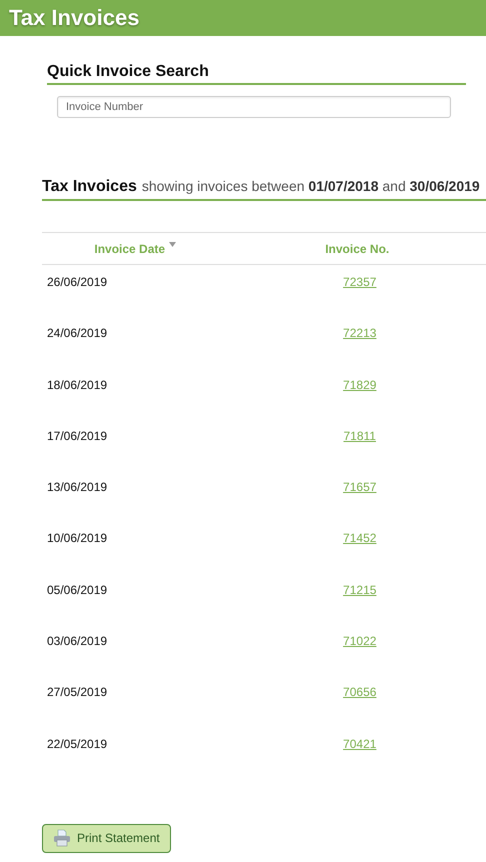 Image resolution: width=486 pixels, height=862 pixels. Describe the element at coordinates (359, 589) in the screenshot. I see `invoice-number-link: 71215` at that location.